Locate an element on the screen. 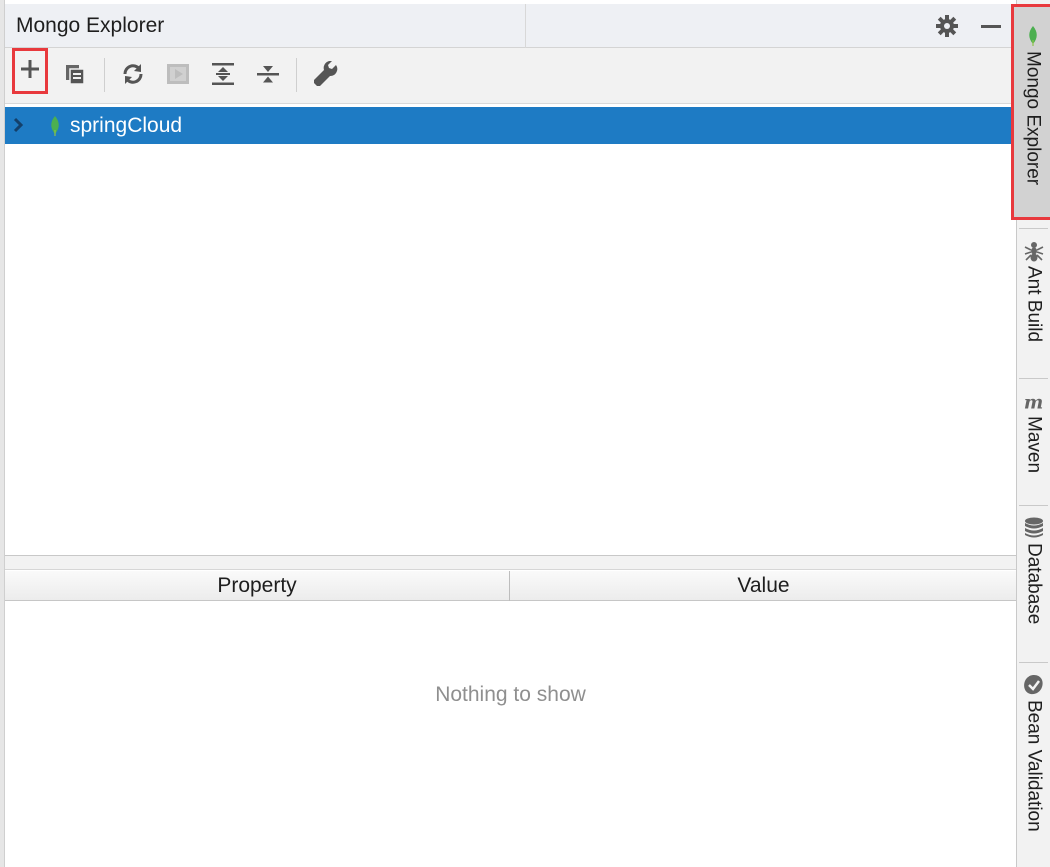  side-tab-database: Database is located at coordinates (1033, 570).